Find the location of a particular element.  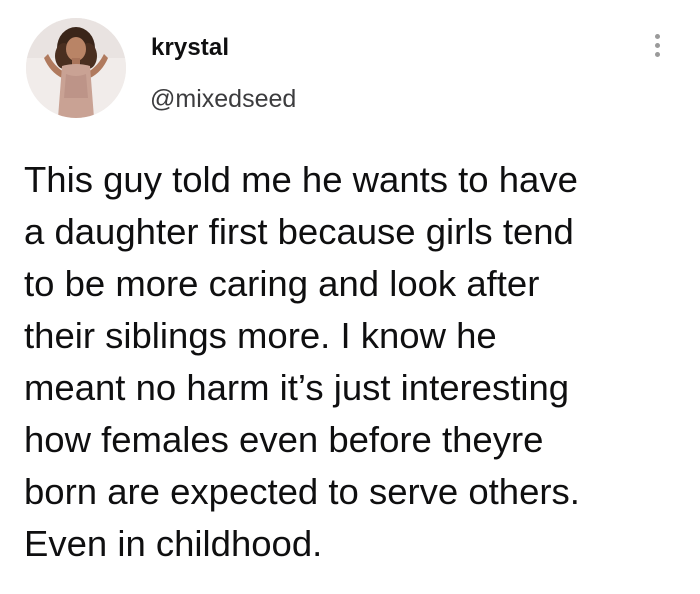

more-options-icon is located at coordinates (657, 49).